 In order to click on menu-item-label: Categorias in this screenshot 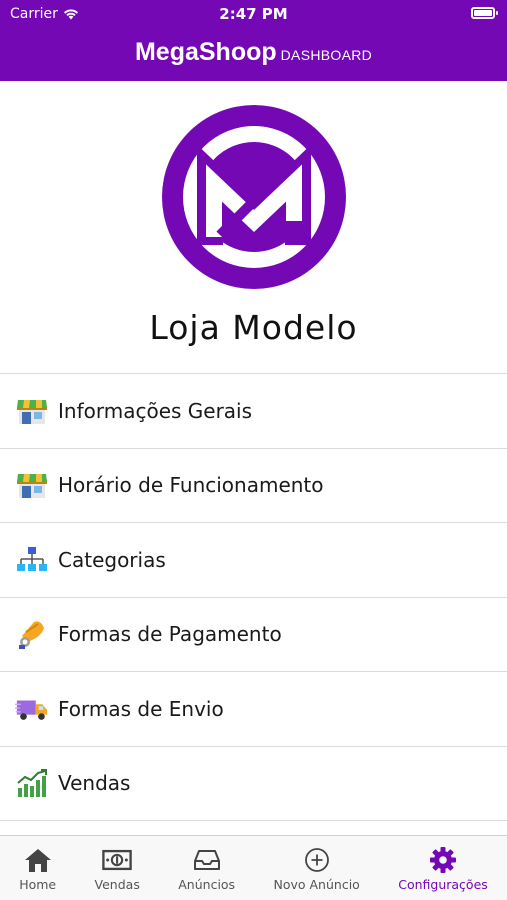, I will do `click(112, 559)`.